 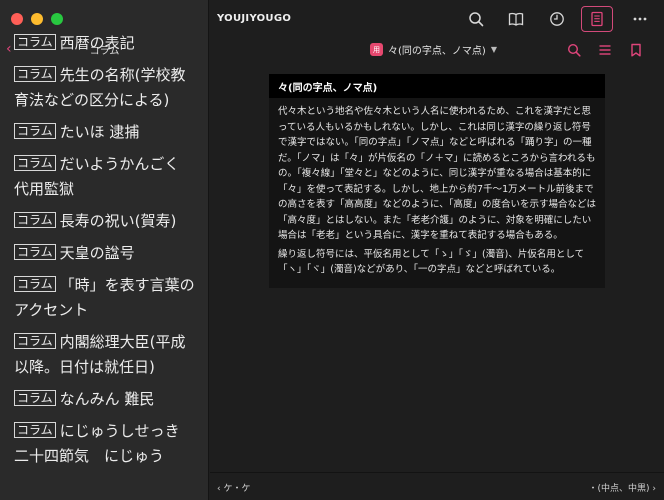 I want to click on next-article-label: ・(中点、中黒), so click(x=619, y=489).